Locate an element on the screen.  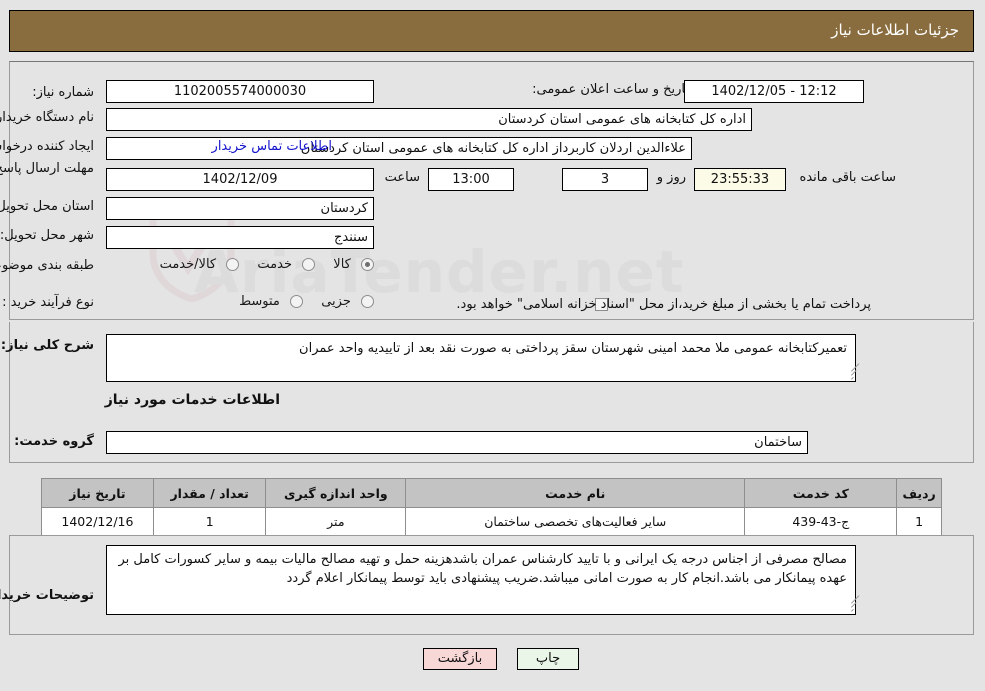
purchase-type-radio-group: جزیی متوسط is located at coordinates (300, 301).